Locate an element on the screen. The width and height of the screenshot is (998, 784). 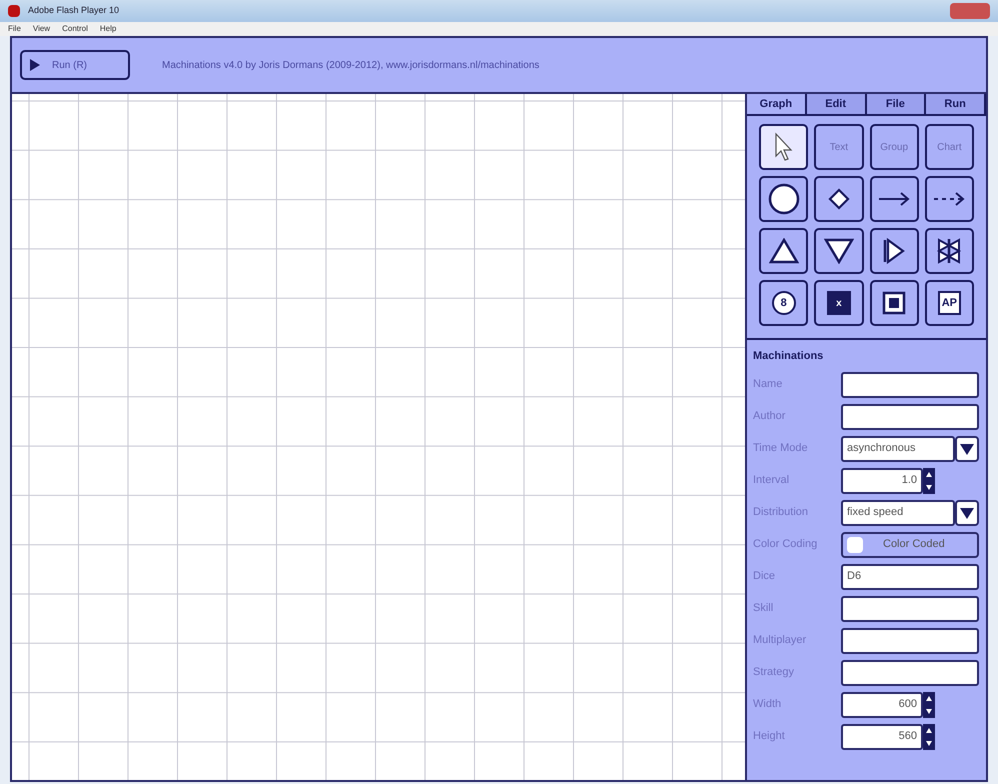
tool-button: 8 is located at coordinates (783, 303).